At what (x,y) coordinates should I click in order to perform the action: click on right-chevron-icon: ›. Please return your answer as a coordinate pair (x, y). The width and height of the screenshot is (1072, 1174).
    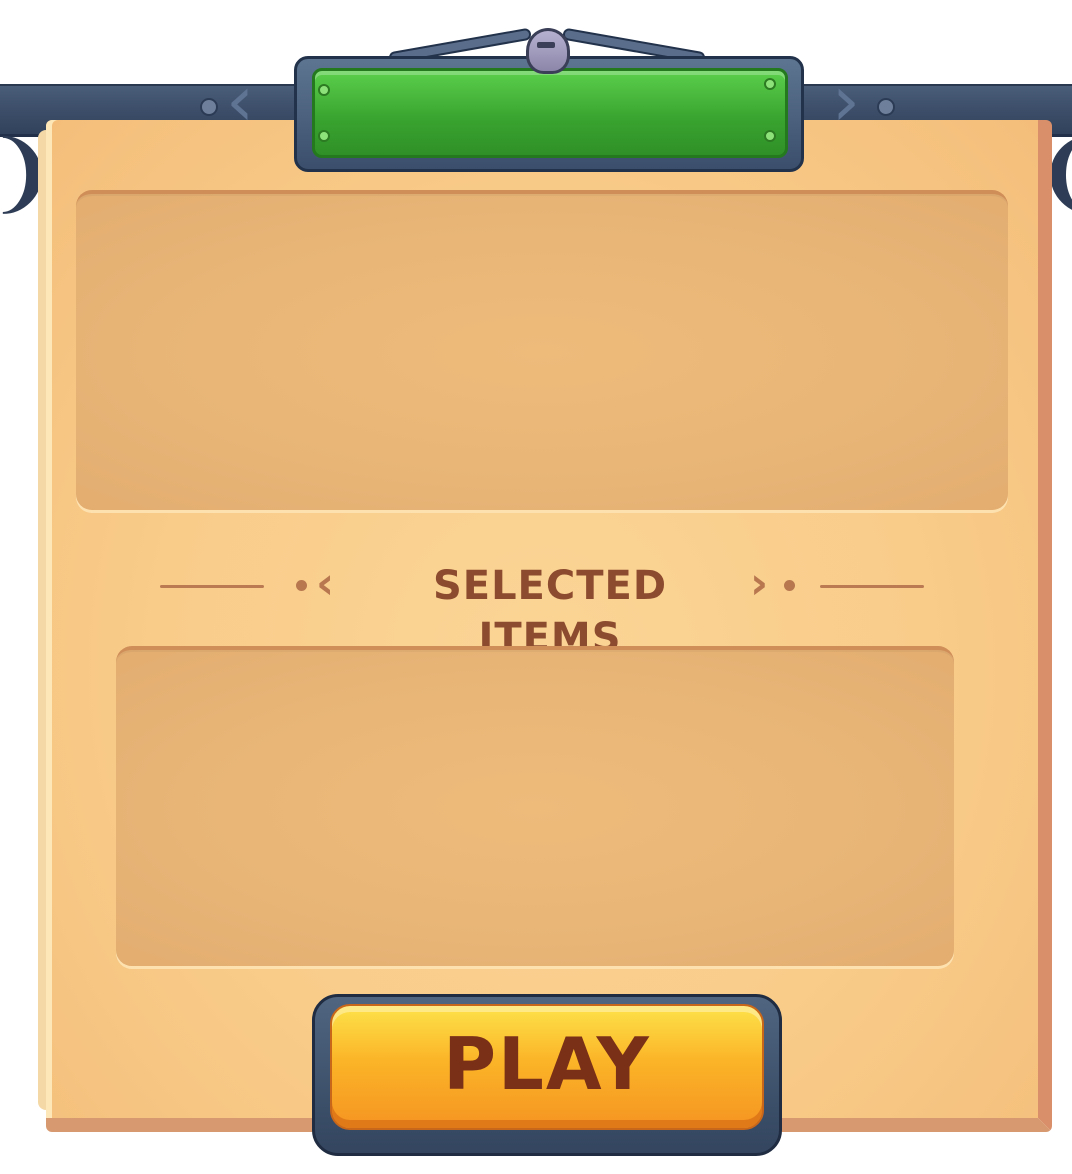
    Looking at the image, I should click on (759, 583).